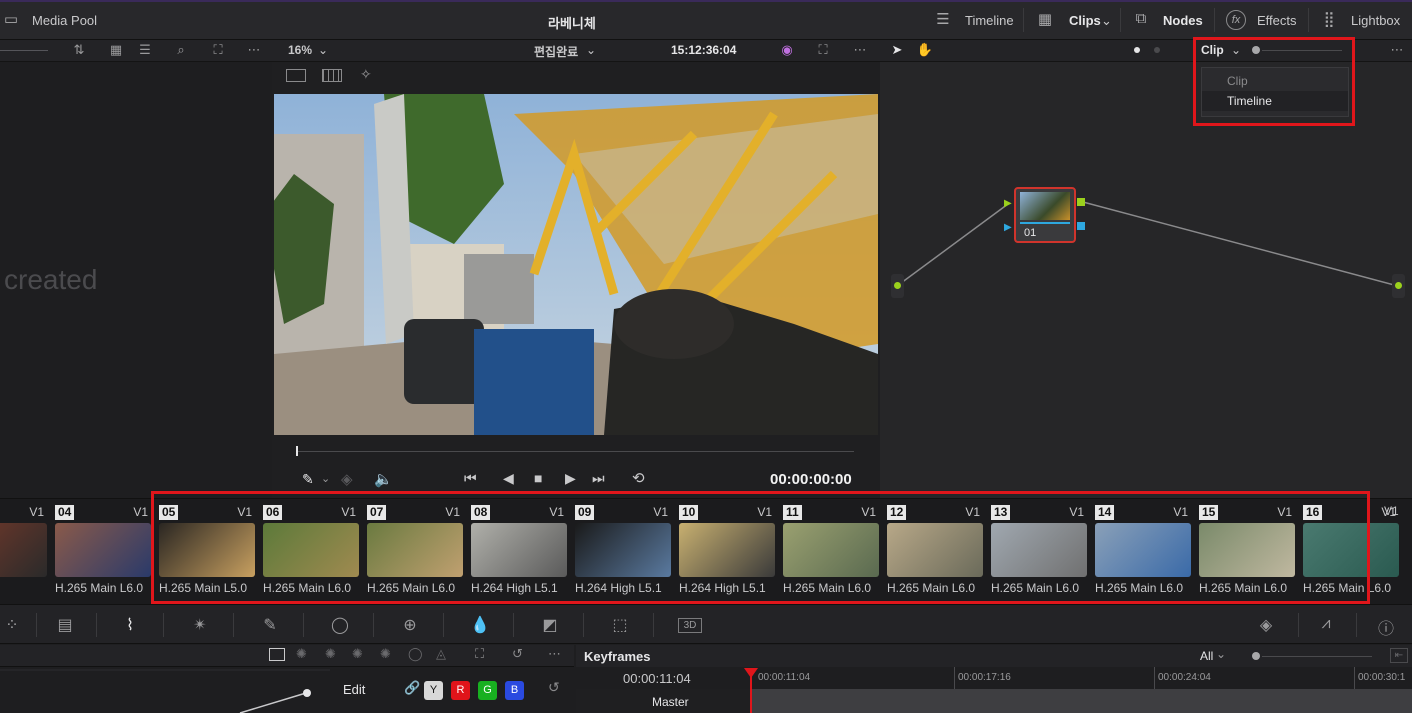 Image resolution: width=1412 pixels, height=713 pixels. What do you see at coordinates (989, 20) in the screenshot?
I see `timeline-button: Timeline` at bounding box center [989, 20].